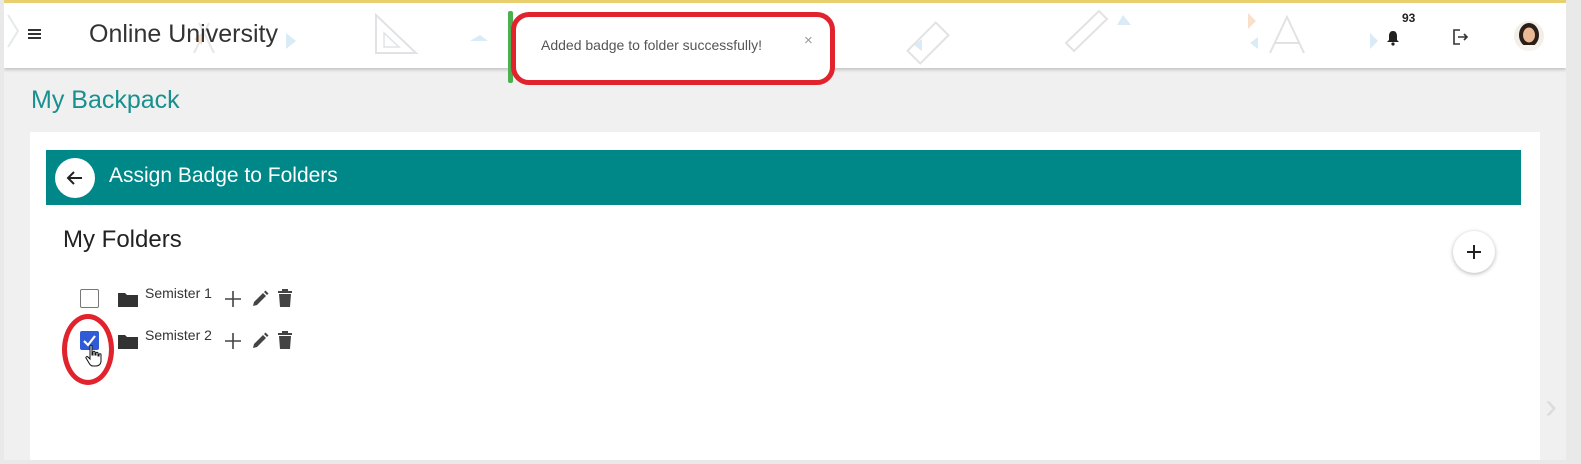 This screenshot has width=1581, height=464. I want to click on notification-count-badge: 93, so click(1409, 18).